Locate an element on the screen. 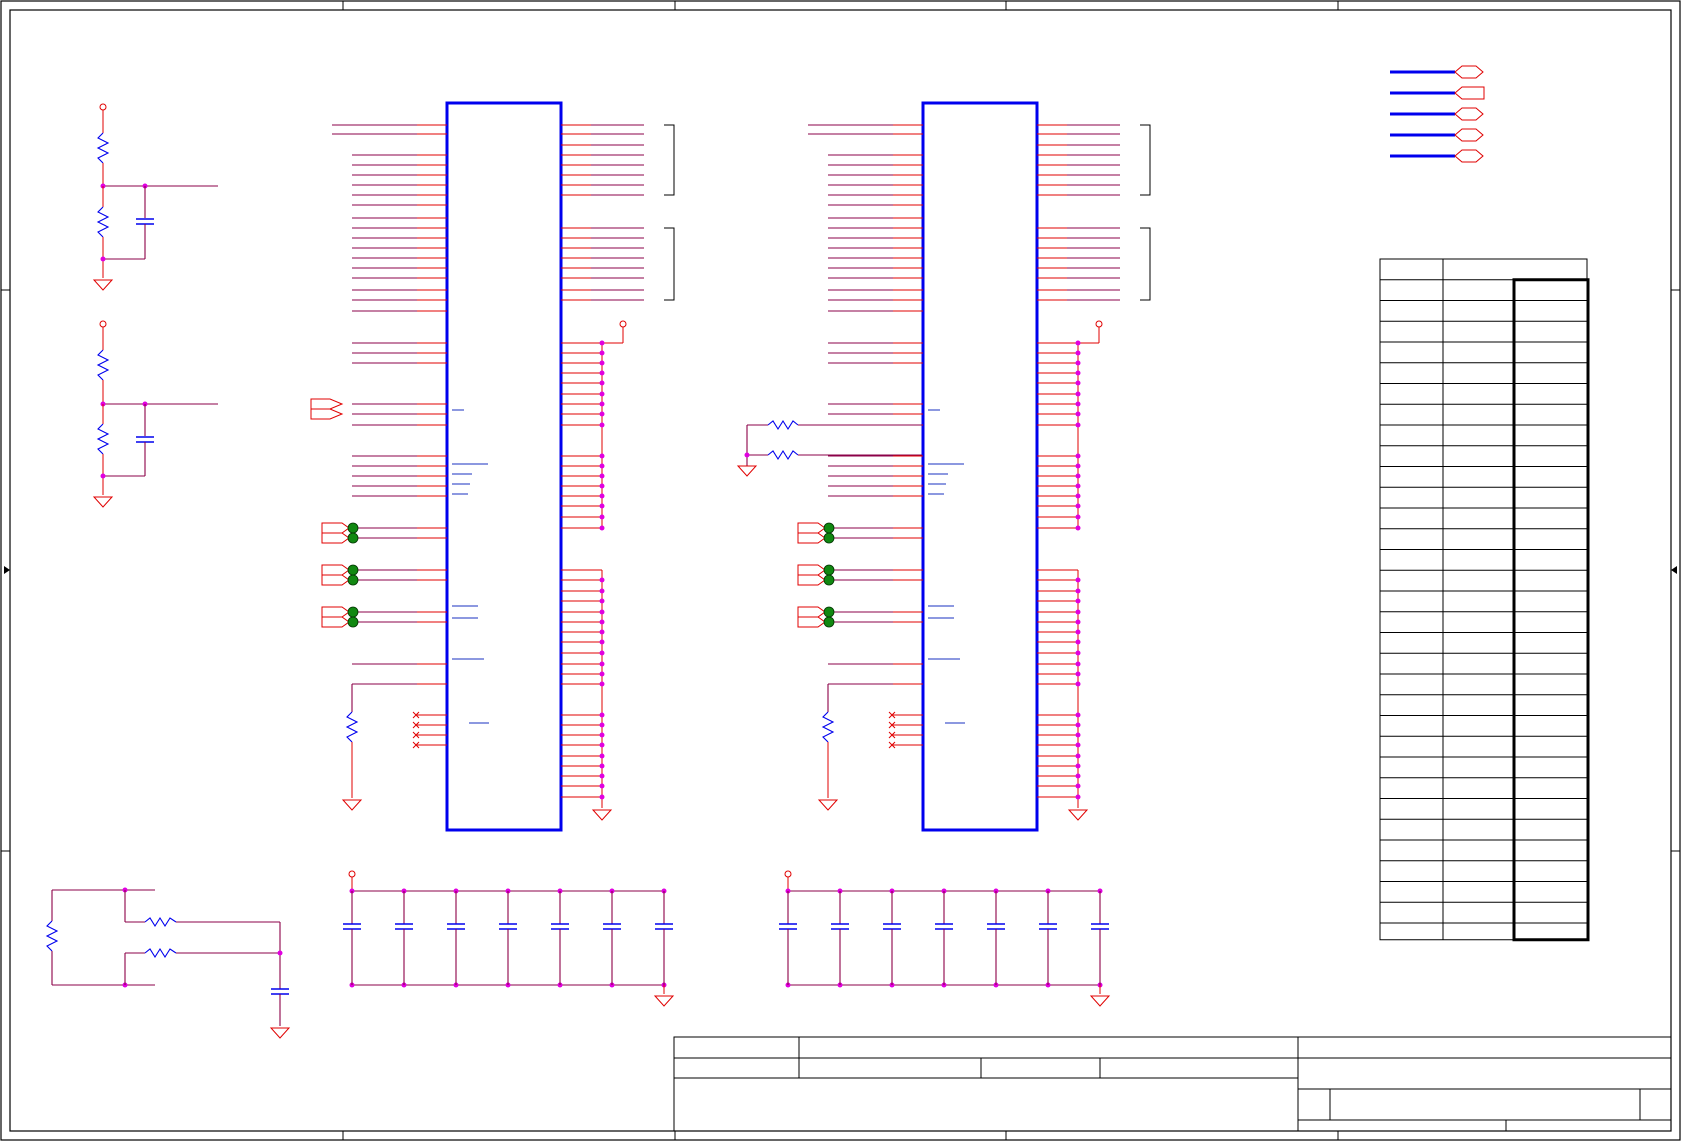 This screenshot has height=1141, width=1681. rc-network is located at coordinates (168, 963).